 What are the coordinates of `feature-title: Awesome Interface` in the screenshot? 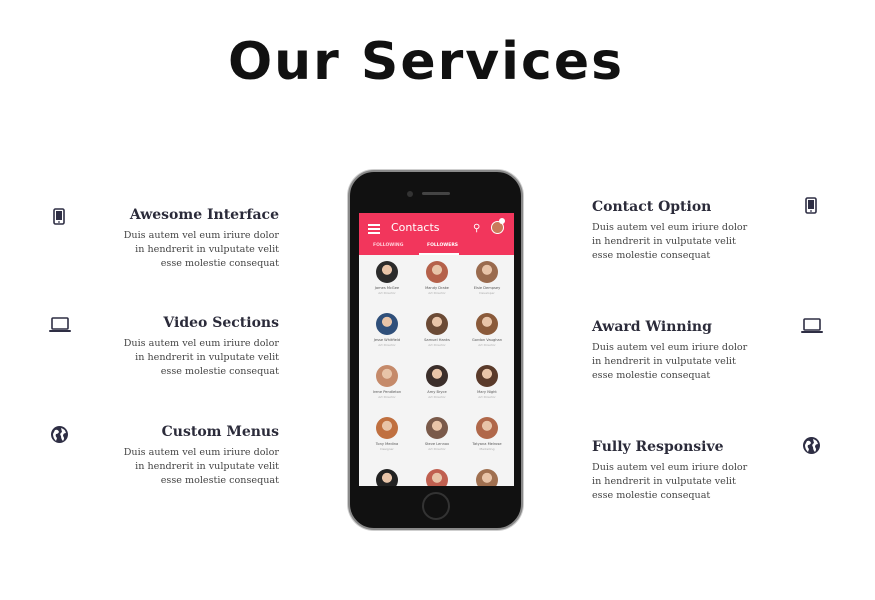 It's located at (204, 215).